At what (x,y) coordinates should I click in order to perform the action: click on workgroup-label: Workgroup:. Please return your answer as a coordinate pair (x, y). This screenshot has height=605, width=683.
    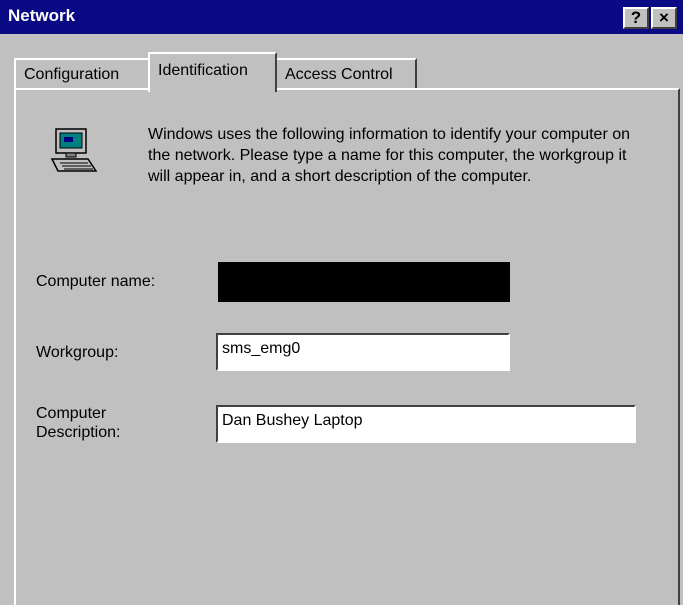
    Looking at the image, I should click on (77, 352).